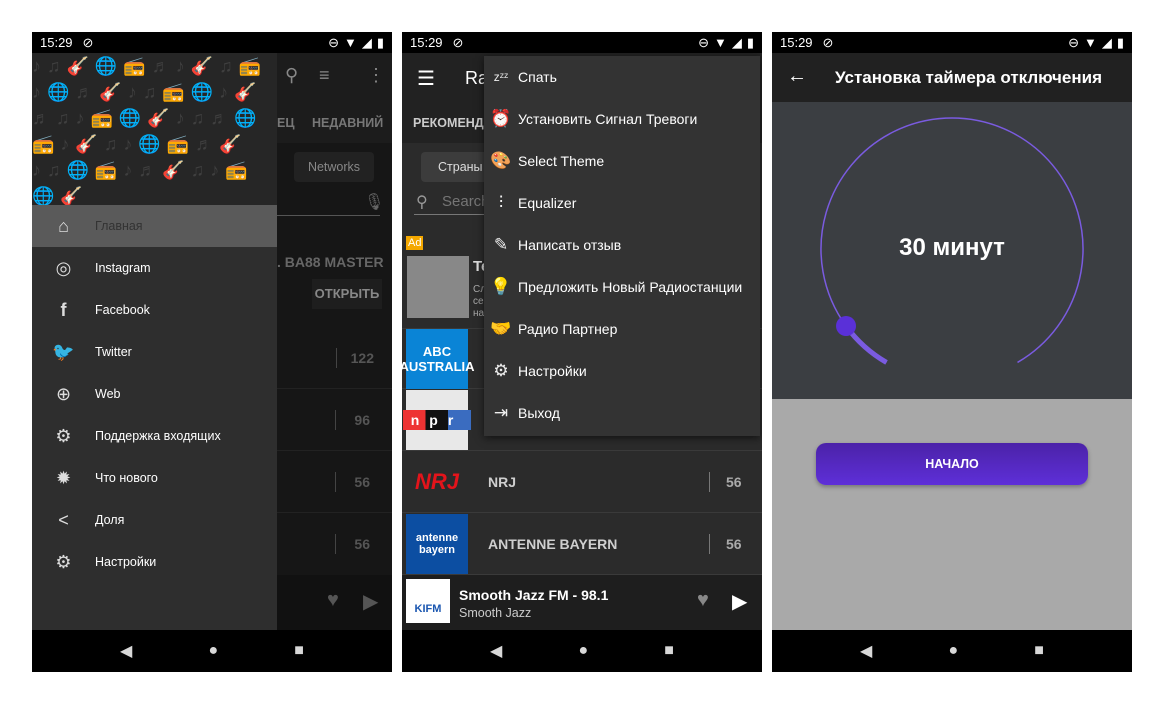 Image resolution: width=1164 pixels, height=704 pixels. What do you see at coordinates (154, 562) in the screenshot?
I see `drawer-item-settings: ⚙ Настройки` at bounding box center [154, 562].